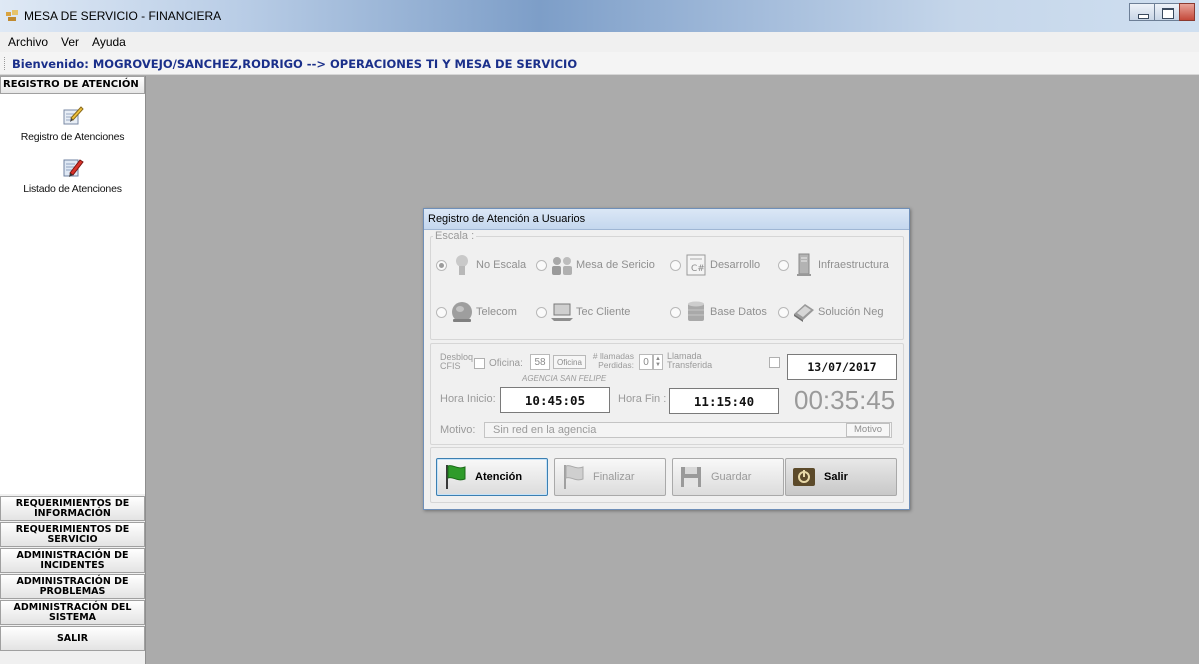 This screenshot has width=1199, height=664. Describe the element at coordinates (691, 477) in the screenshot. I see `floppy-disk-icon` at that location.